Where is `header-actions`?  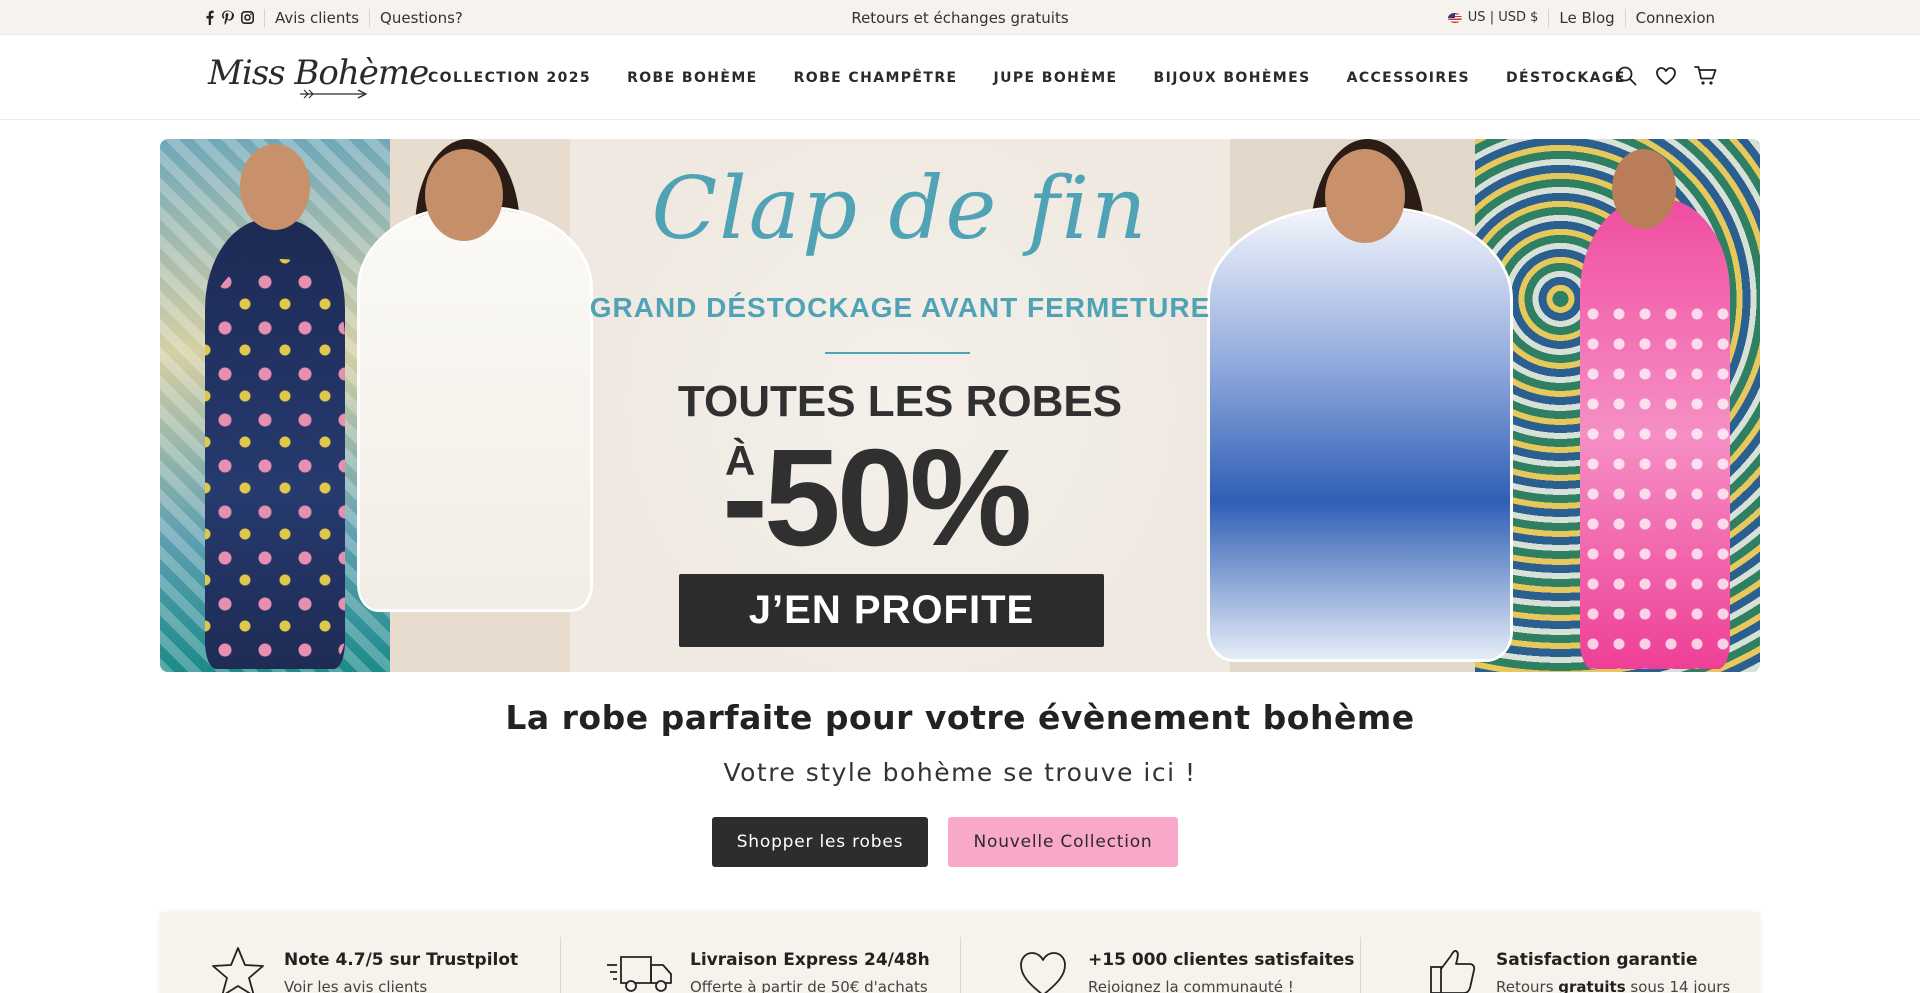 header-actions is located at coordinates (1667, 77).